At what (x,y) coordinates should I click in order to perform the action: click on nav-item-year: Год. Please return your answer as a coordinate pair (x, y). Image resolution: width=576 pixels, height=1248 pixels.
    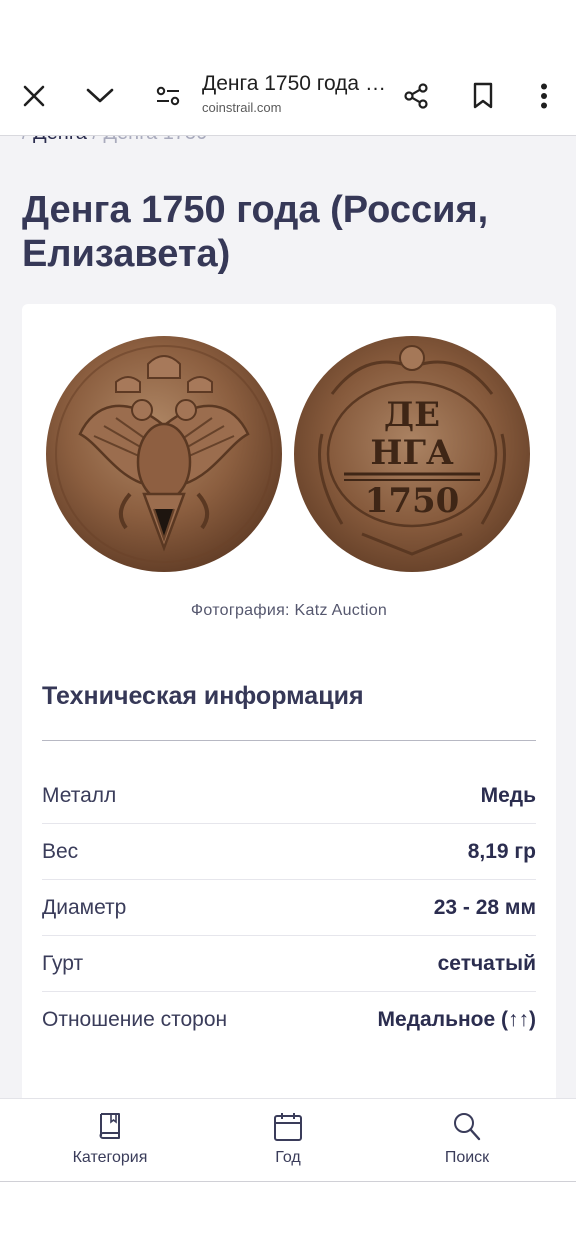
    Looking at the image, I should click on (288, 1143).